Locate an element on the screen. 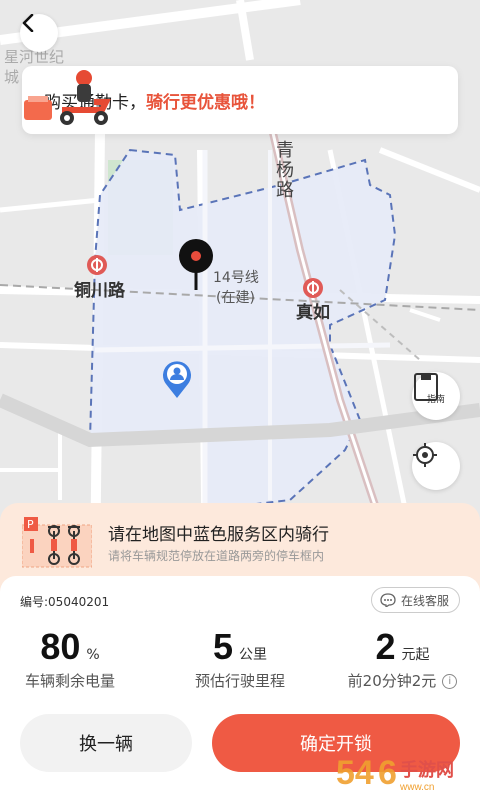  battery-stat: 80% 车辆剩余电量 is located at coordinates (70, 658).